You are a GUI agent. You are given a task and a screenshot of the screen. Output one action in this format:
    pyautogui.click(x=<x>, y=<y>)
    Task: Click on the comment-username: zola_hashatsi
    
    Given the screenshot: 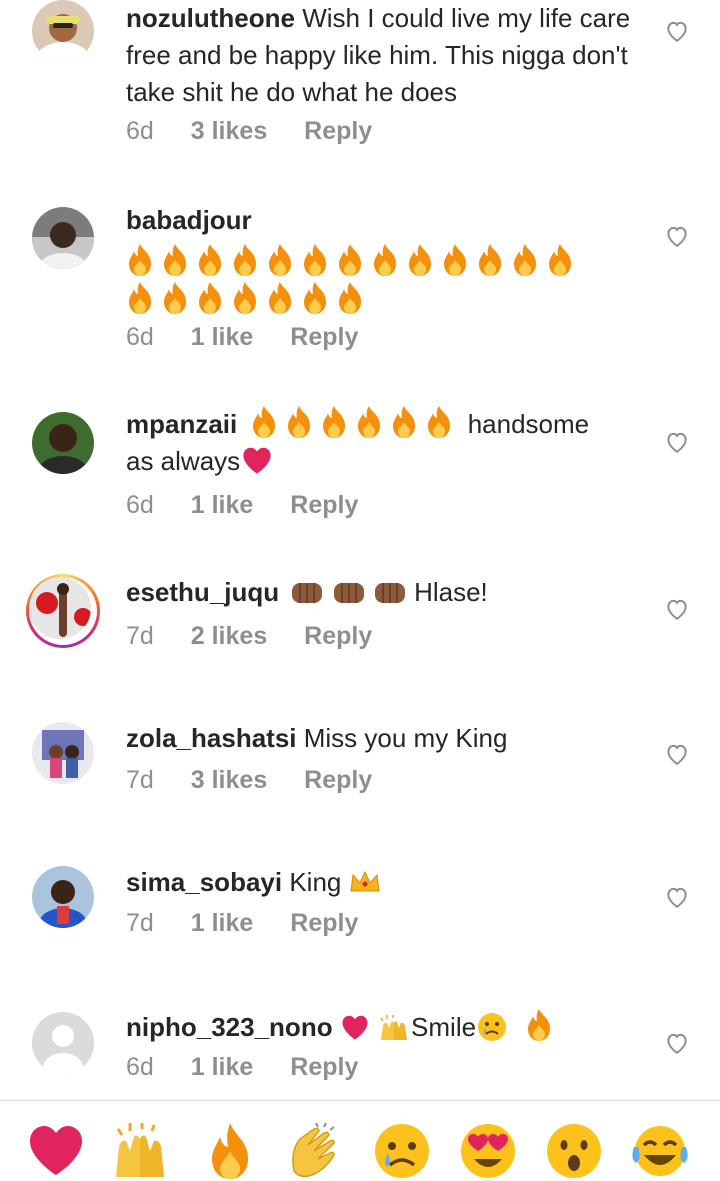 What is the action you would take?
    pyautogui.click(x=211, y=738)
    